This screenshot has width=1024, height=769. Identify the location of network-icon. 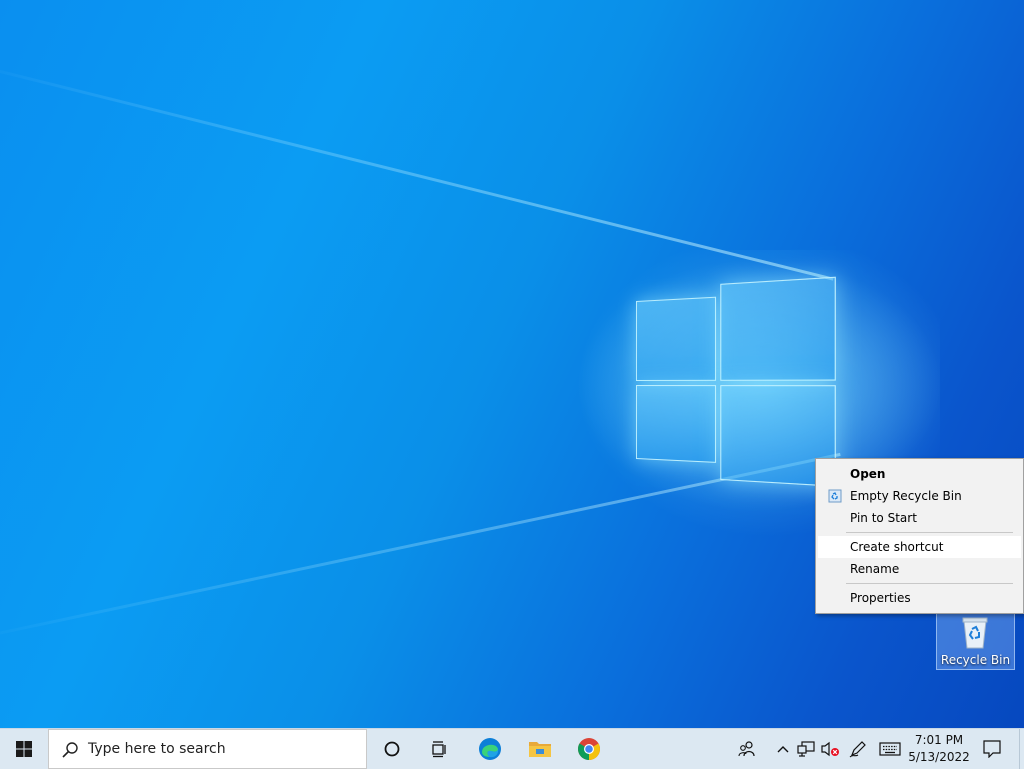
(806, 749).